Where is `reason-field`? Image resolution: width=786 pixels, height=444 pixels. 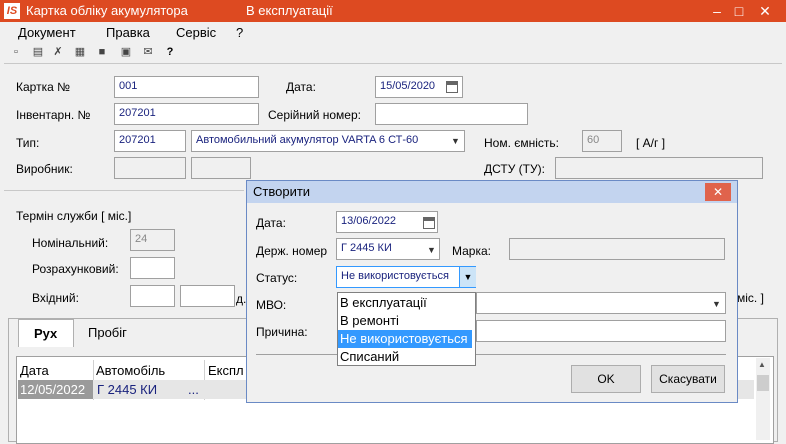
reason-field is located at coordinates (601, 331).